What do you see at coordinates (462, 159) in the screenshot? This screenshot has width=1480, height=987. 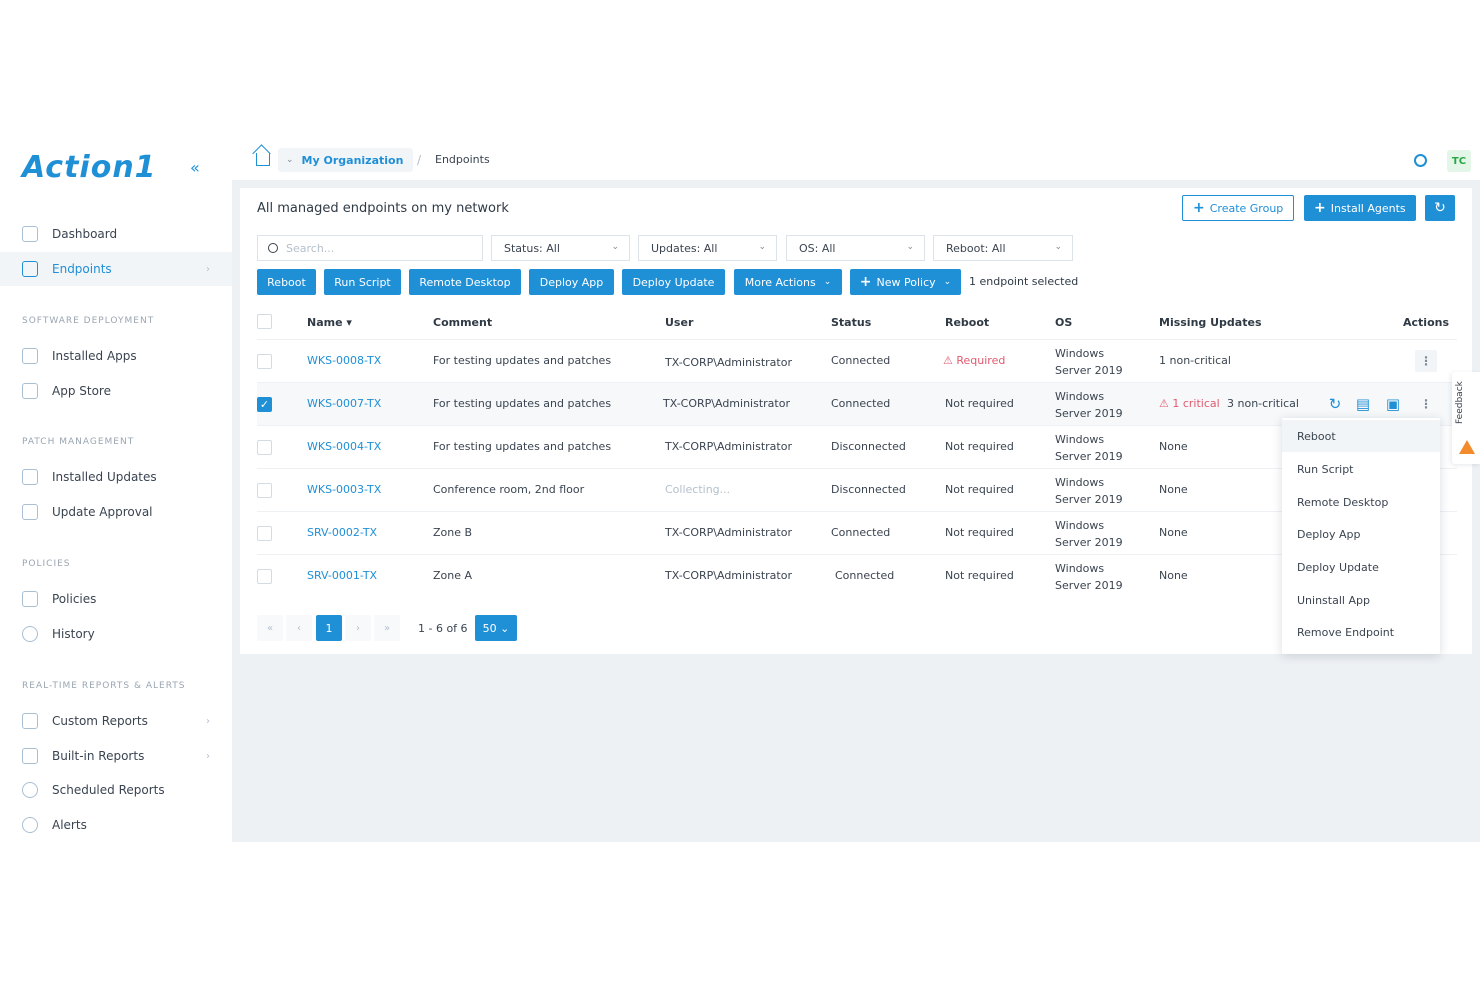 I see `breadcrumb-current: Endpoints` at bounding box center [462, 159].